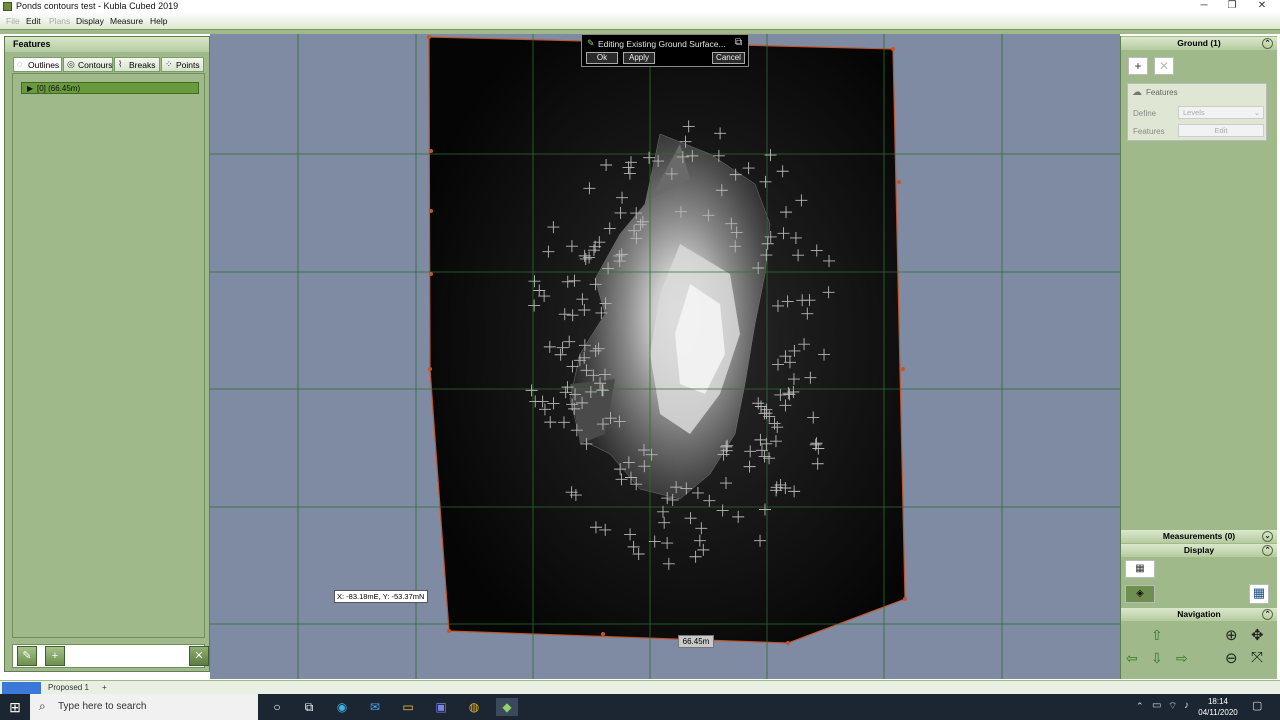 Image resolution: width=1280 pixels, height=720 pixels. I want to click on outline-length-label: 66.45m, so click(696, 641).